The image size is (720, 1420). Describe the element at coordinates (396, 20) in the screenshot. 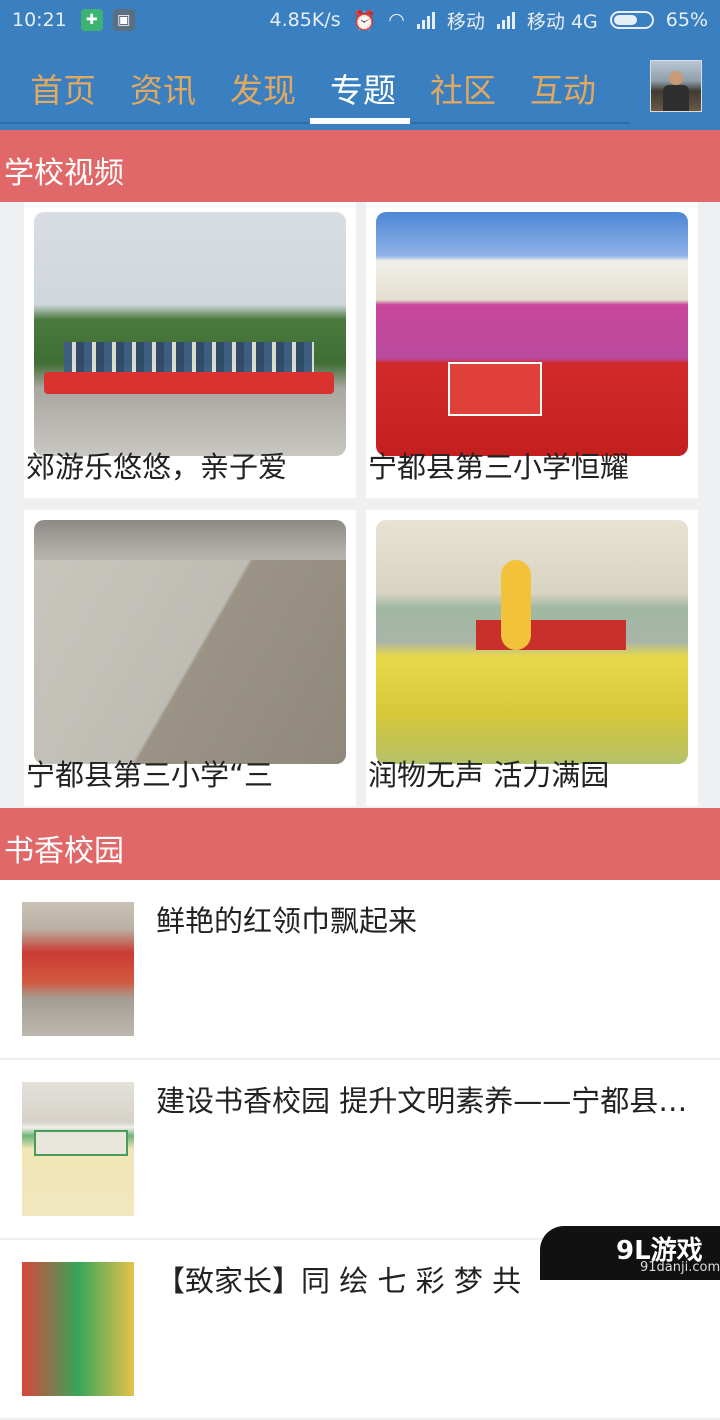

I see `wifi-icon: ◠` at that location.